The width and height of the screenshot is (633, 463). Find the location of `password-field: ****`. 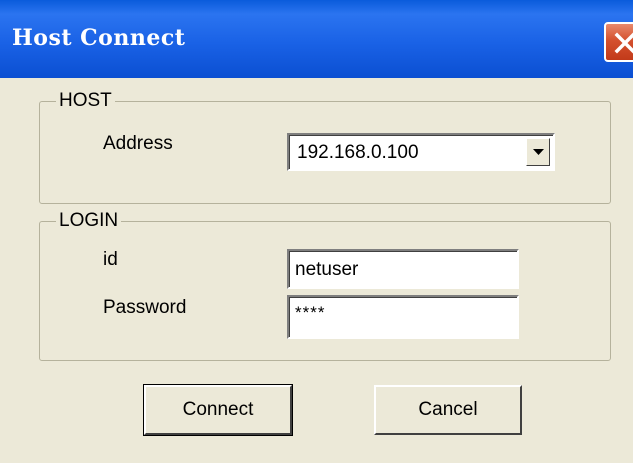

password-field: **** is located at coordinates (403, 317).